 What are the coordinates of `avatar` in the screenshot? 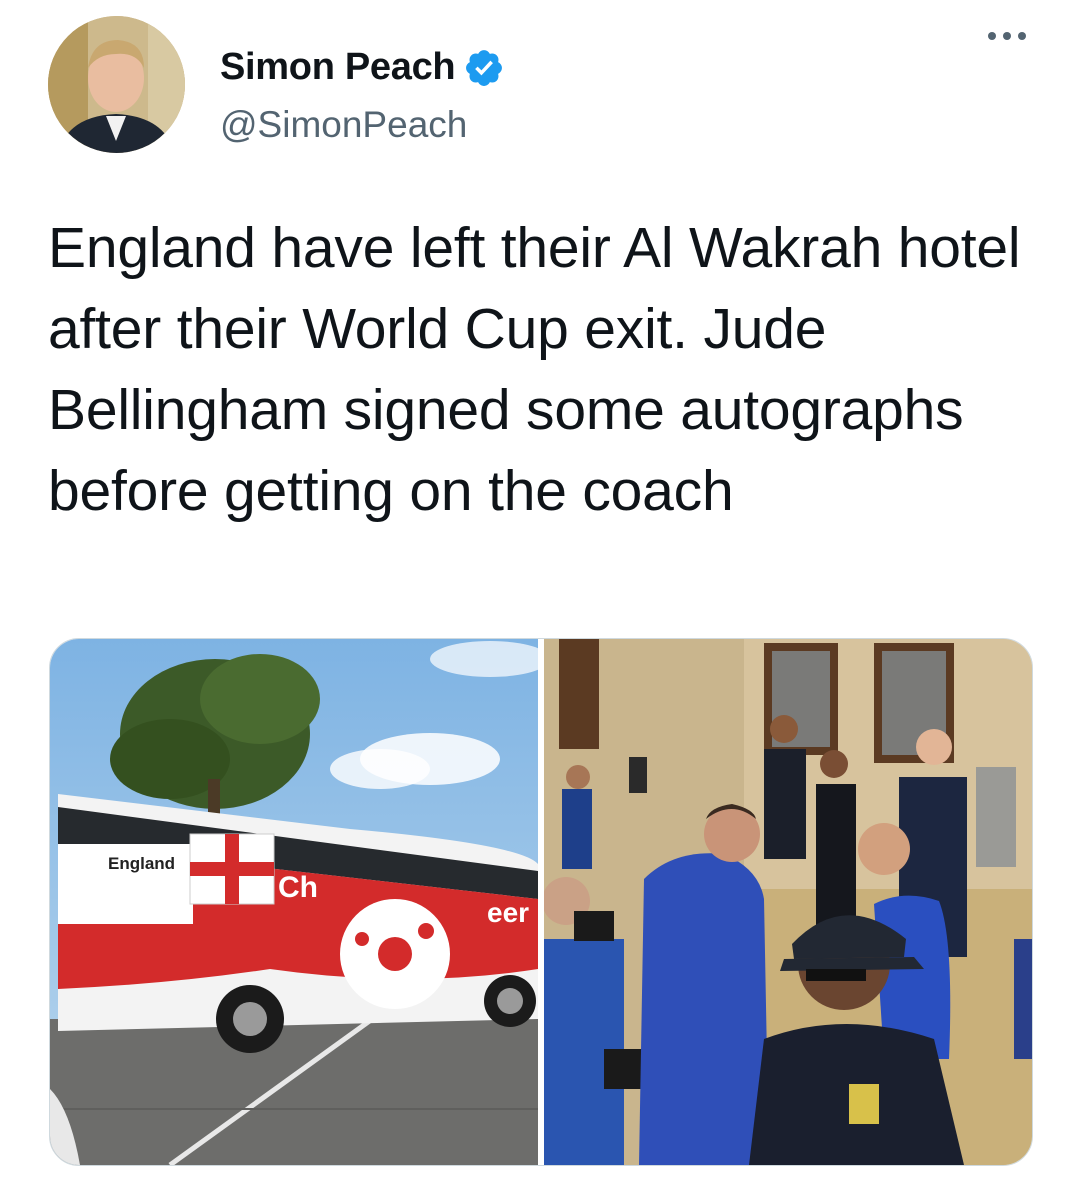 It's located at (116, 84).